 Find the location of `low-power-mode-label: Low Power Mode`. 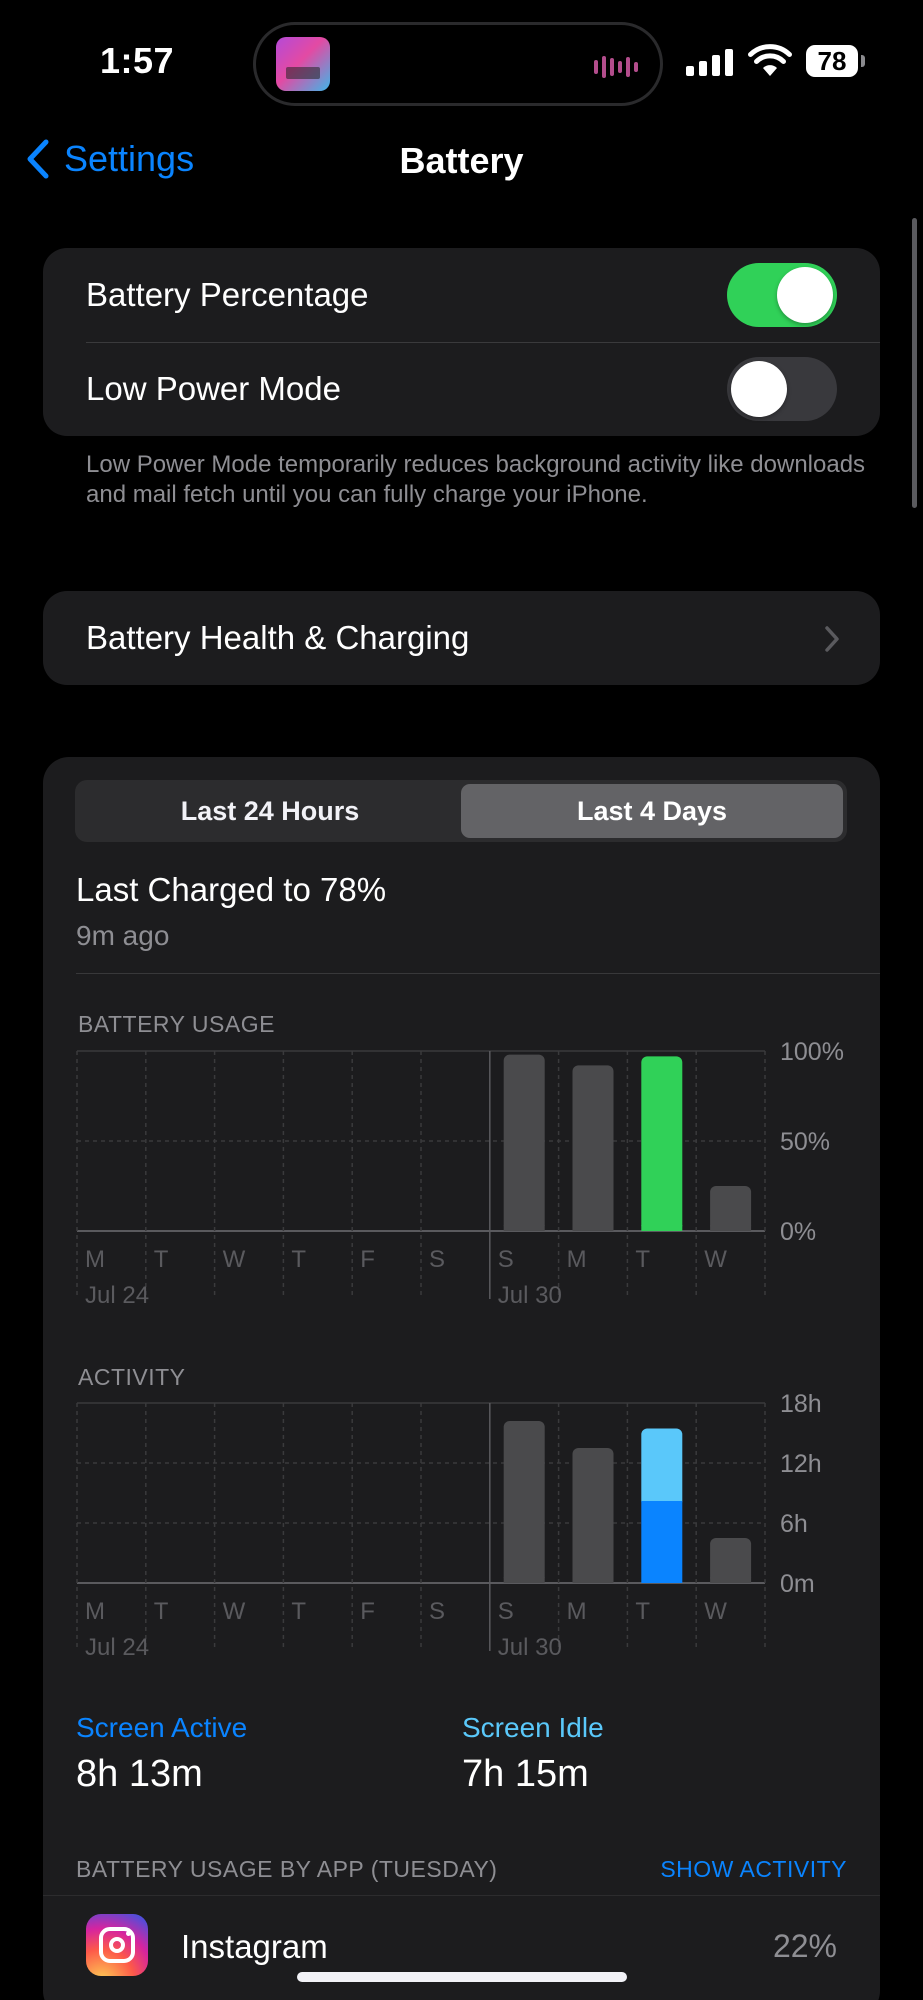

low-power-mode-label: Low Power Mode is located at coordinates (213, 388).